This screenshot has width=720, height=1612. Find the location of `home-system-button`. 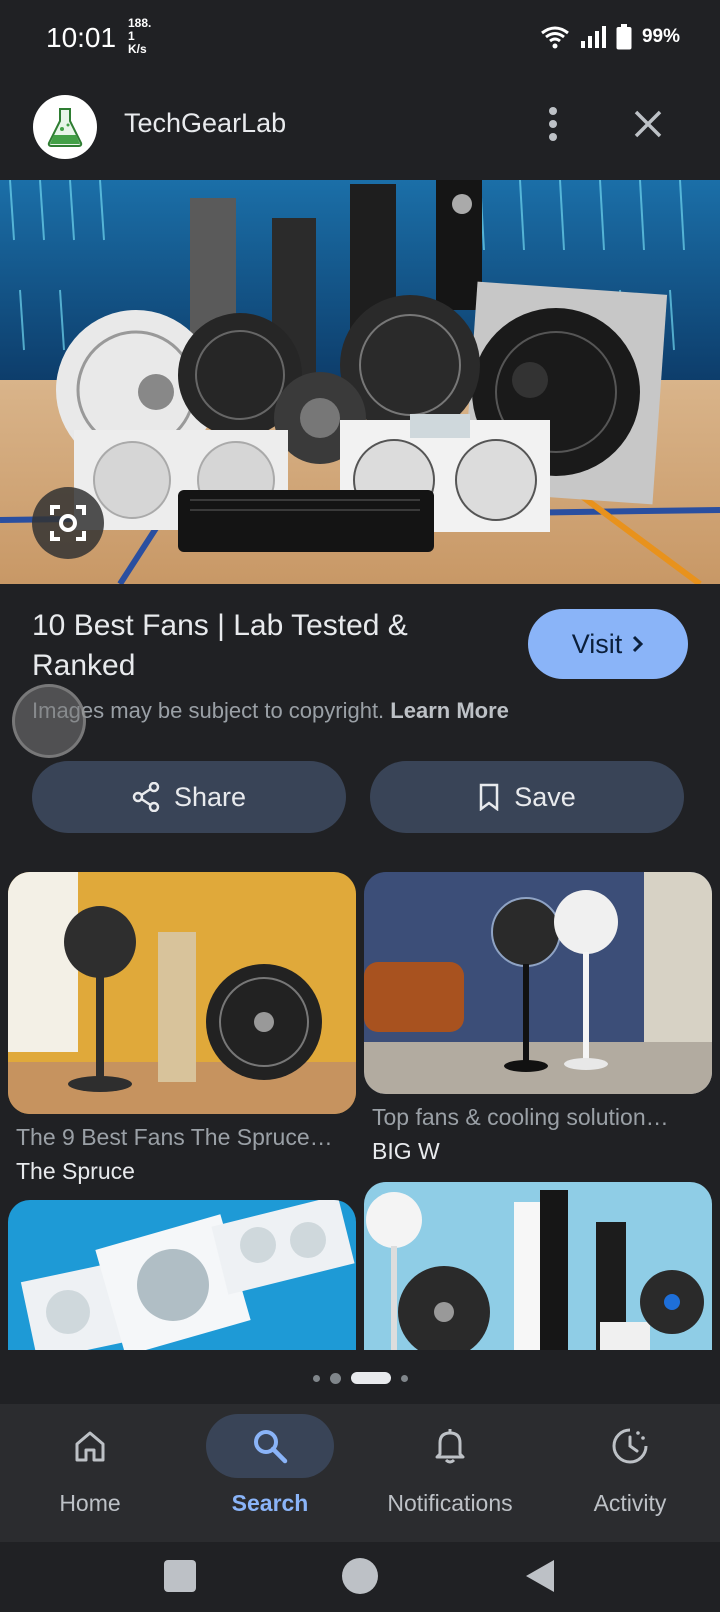

home-system-button is located at coordinates (360, 1576).